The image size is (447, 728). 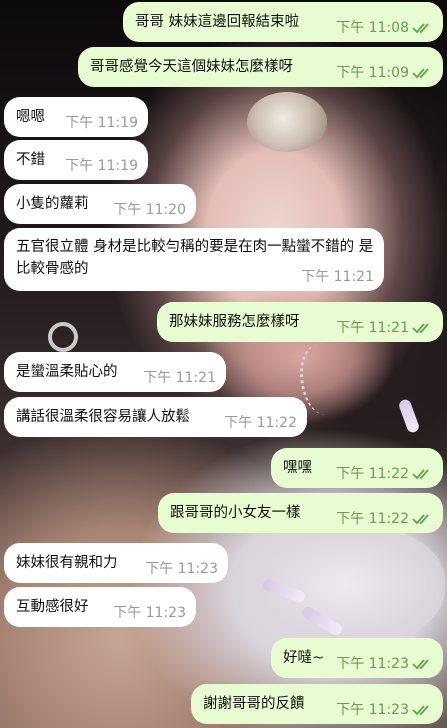 I want to click on message-text: 嘿嘿, so click(x=297, y=468).